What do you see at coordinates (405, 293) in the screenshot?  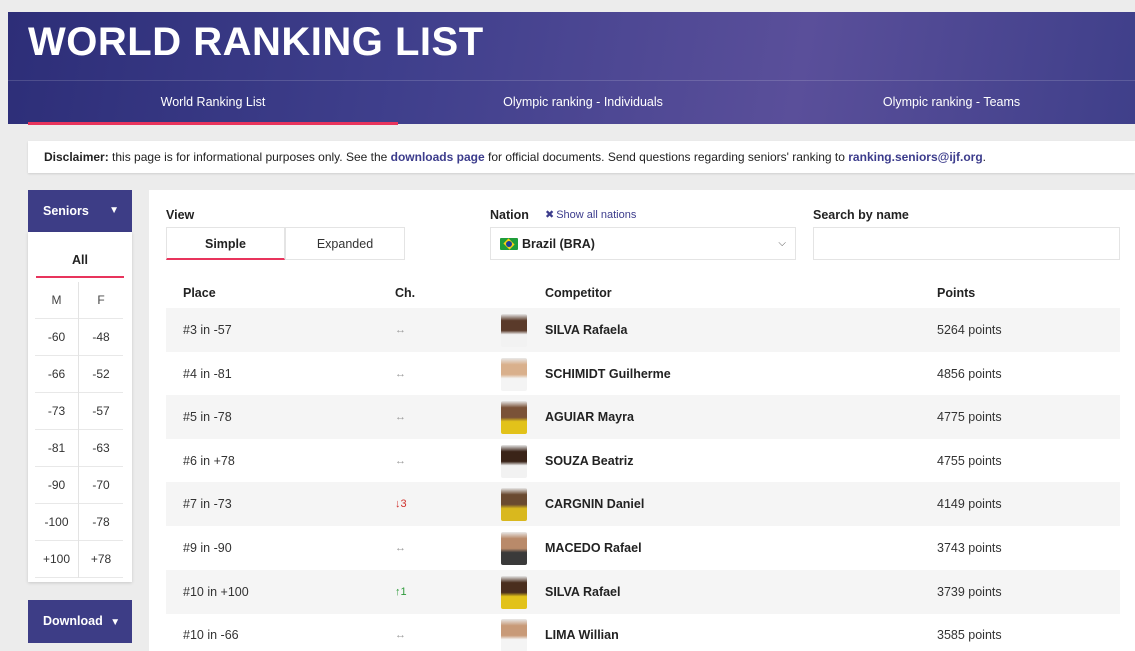 I see `column-header-change: Ch.` at bounding box center [405, 293].